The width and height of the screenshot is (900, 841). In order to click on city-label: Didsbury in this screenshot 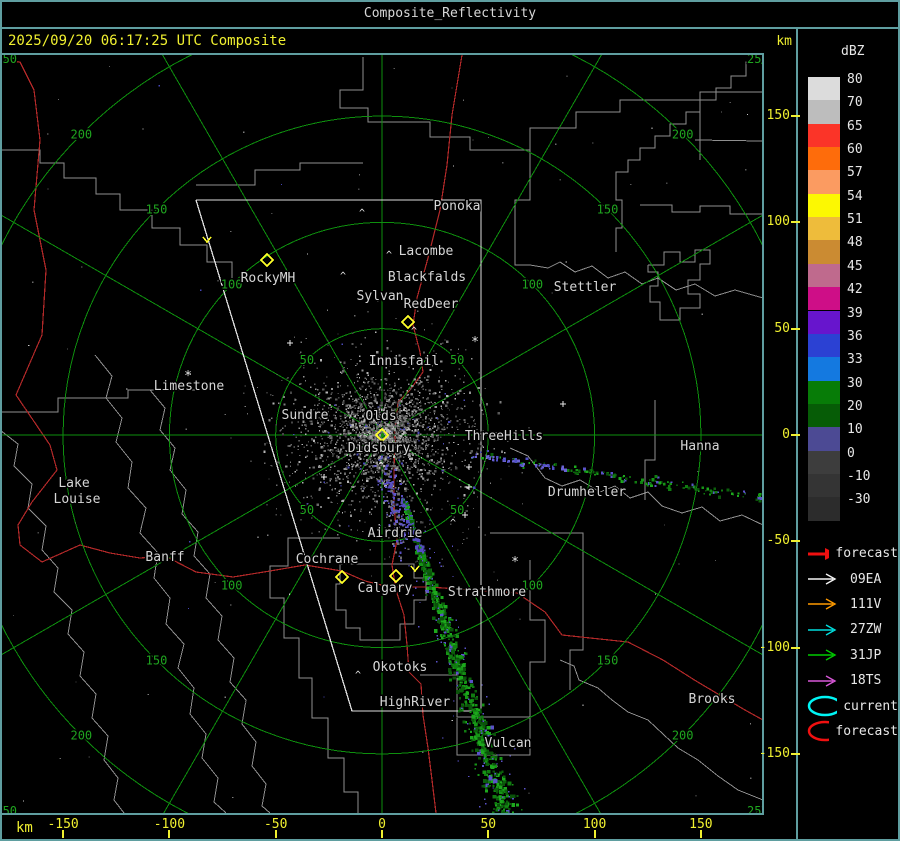, I will do `click(379, 448)`.